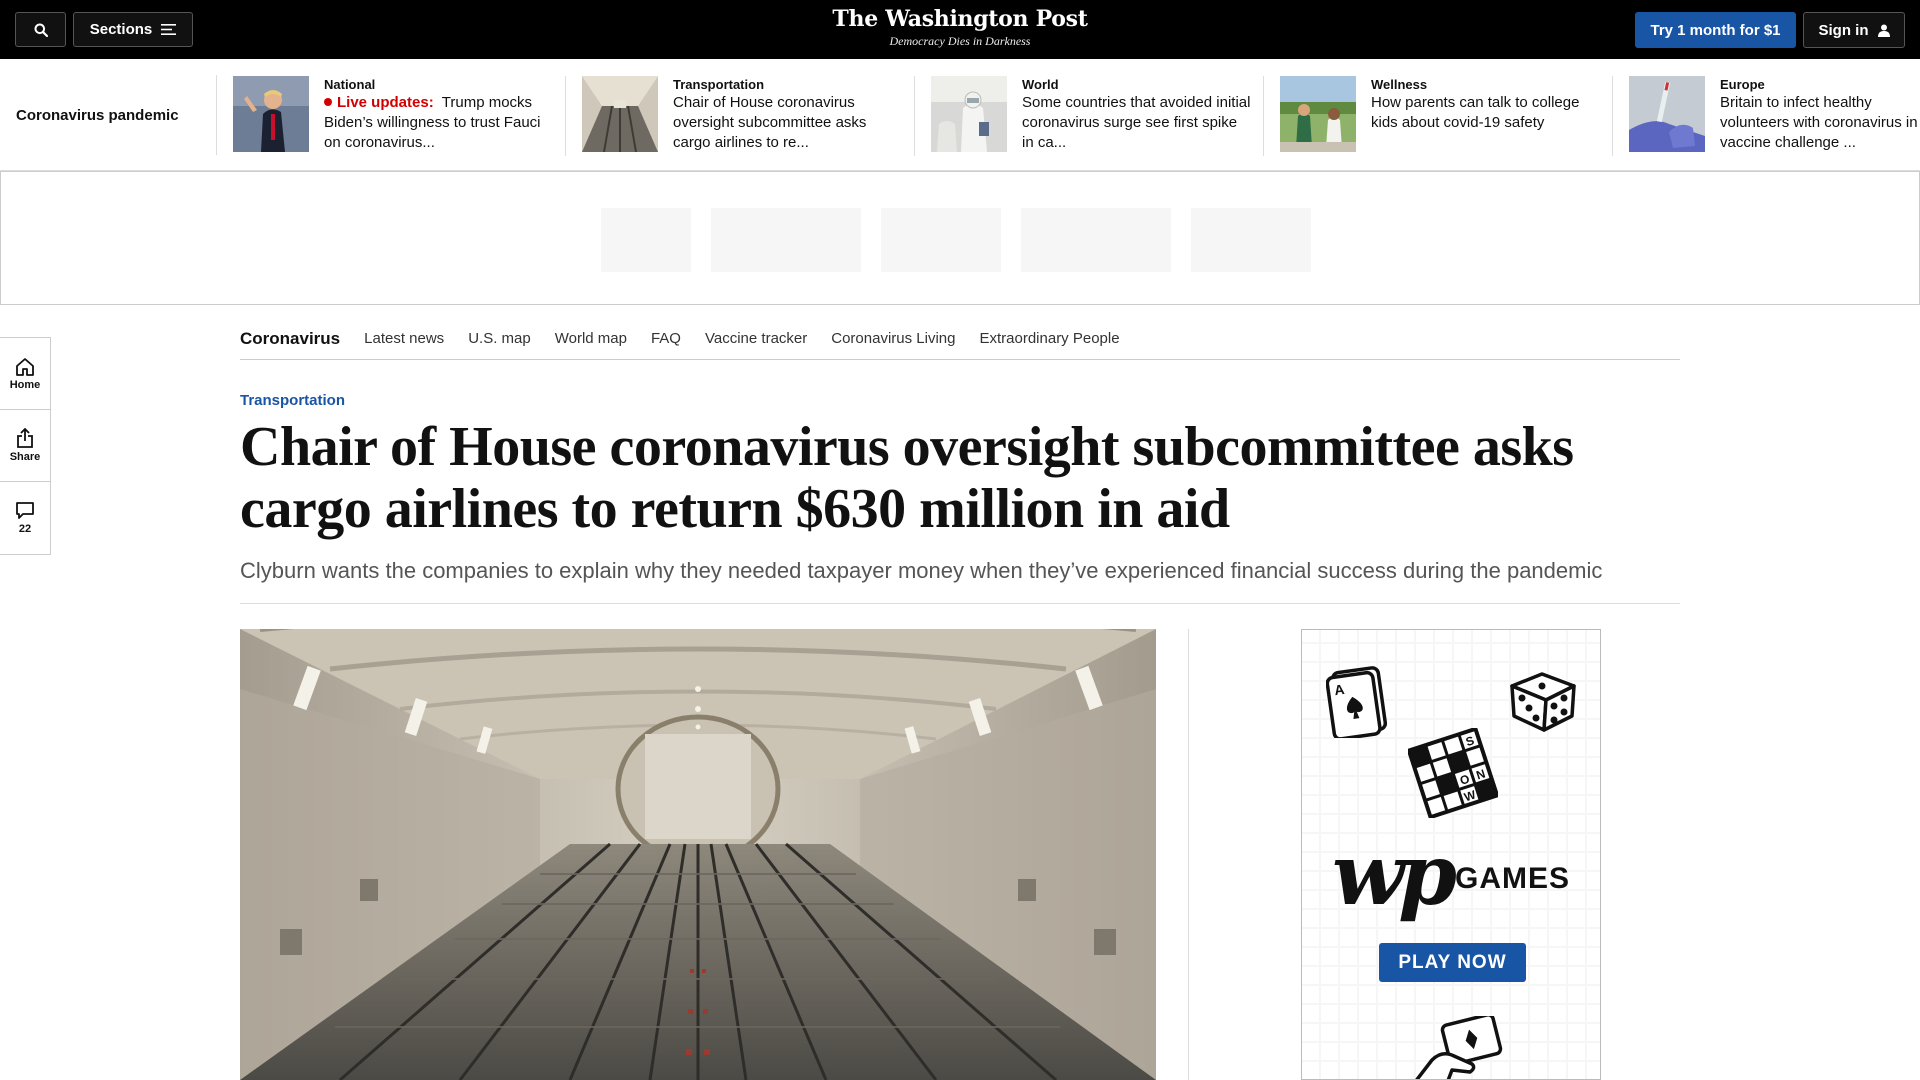 This screenshot has height=1080, width=1920. What do you see at coordinates (1357, 702) in the screenshot?
I see `playing-card-icon: A` at bounding box center [1357, 702].